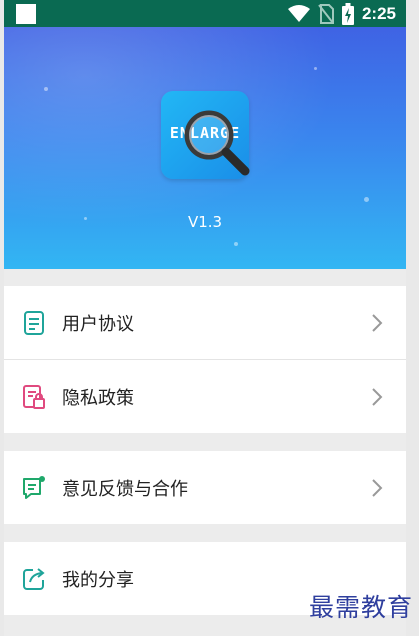 Image resolution: width=419 pixels, height=636 pixels. What do you see at coordinates (34, 322) in the screenshot?
I see `document-icon` at bounding box center [34, 322].